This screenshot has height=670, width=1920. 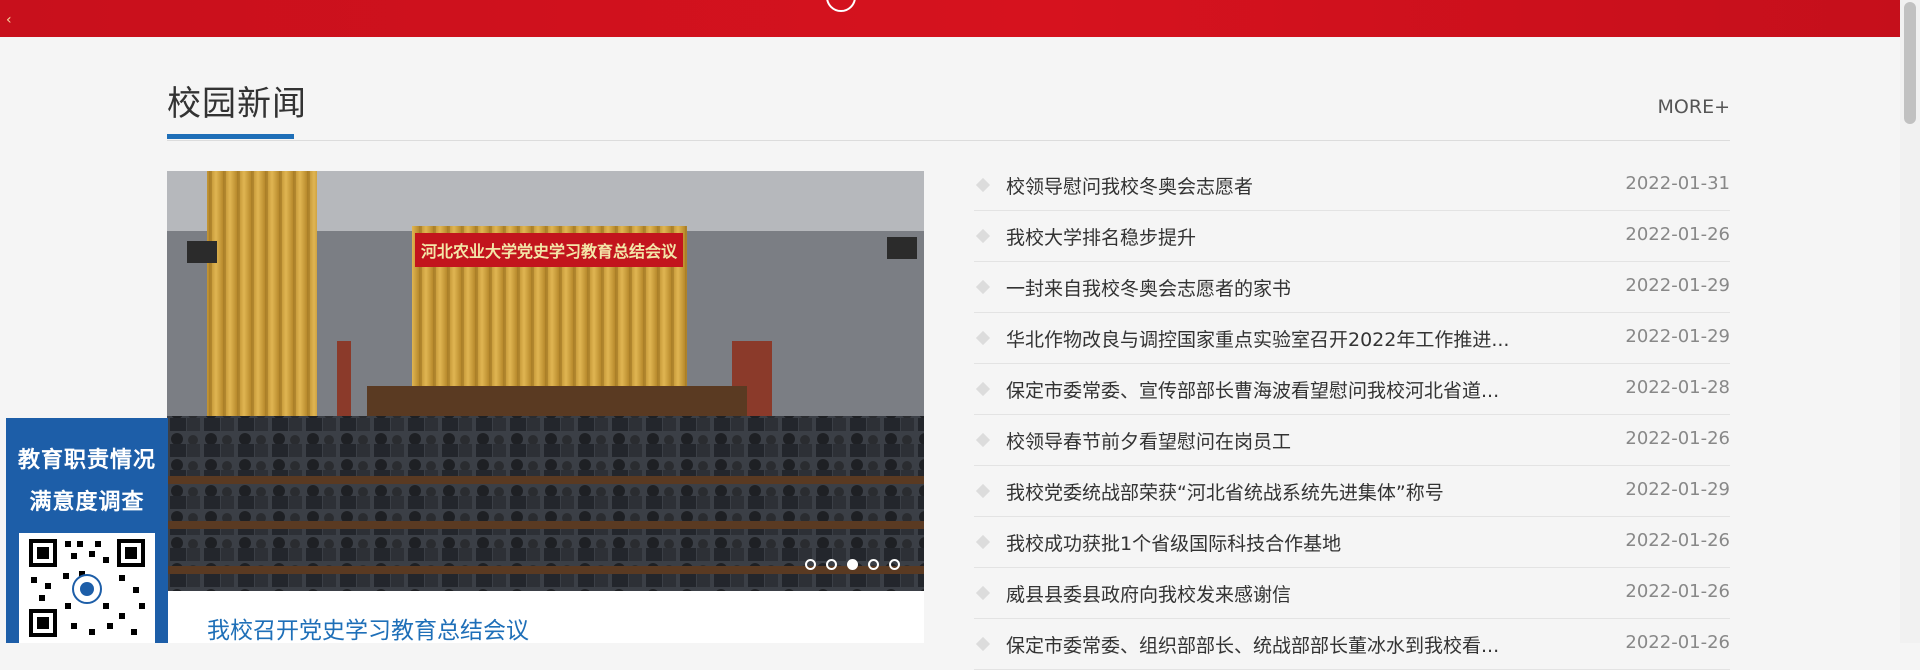 What do you see at coordinates (1225, 491) in the screenshot?
I see `news-title: 我校党委统战部荣获“河北省统战系统先进集体”称号` at bounding box center [1225, 491].